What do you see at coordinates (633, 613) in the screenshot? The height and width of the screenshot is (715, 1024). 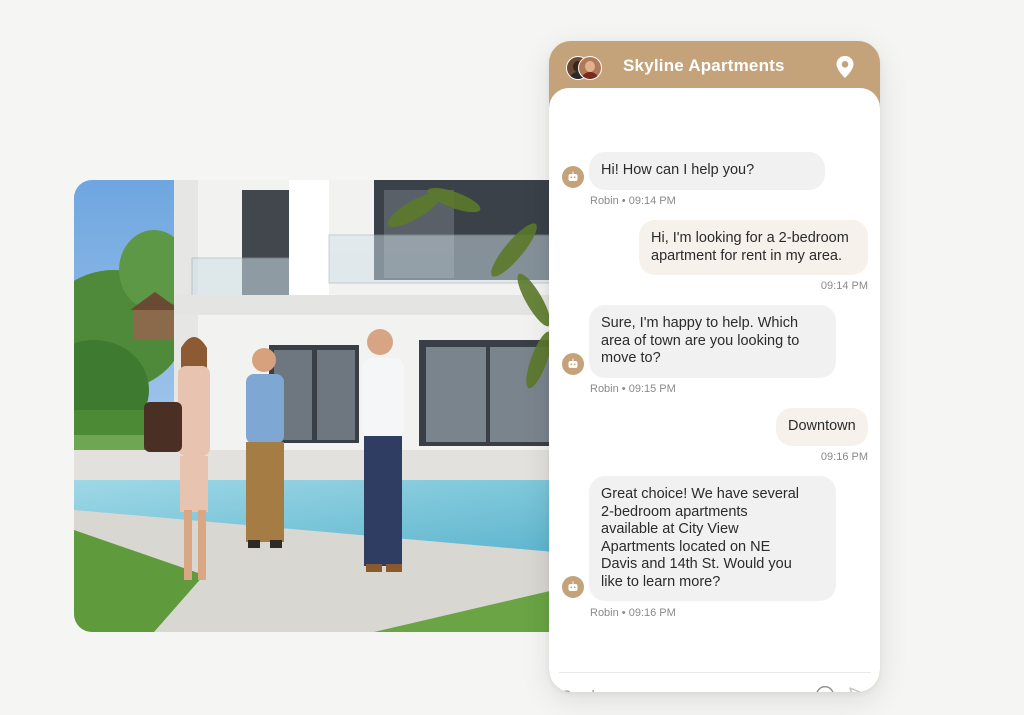 I see `message-meta: Robin • 09:16 PM` at bounding box center [633, 613].